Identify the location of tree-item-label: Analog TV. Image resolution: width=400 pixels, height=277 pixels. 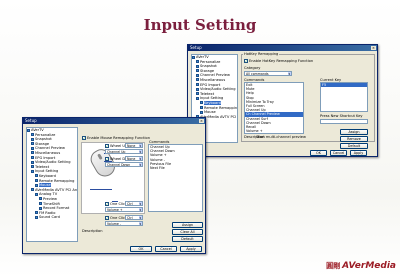
(48, 194).